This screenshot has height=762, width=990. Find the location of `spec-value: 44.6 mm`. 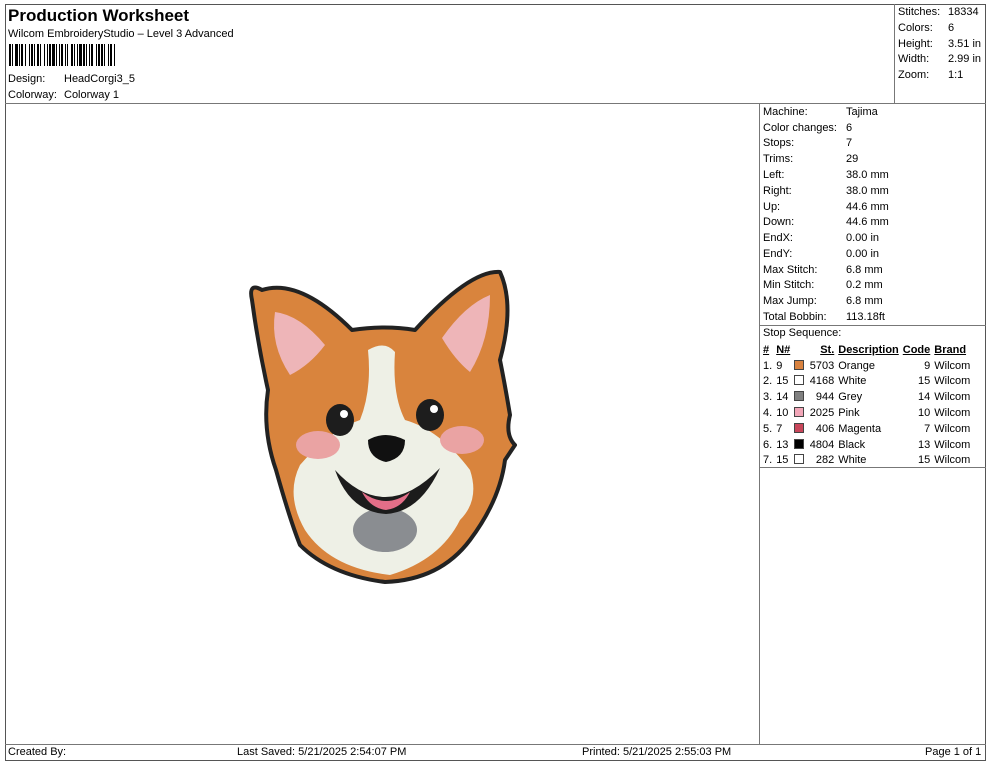

spec-value: 44.6 mm is located at coordinates (867, 207).